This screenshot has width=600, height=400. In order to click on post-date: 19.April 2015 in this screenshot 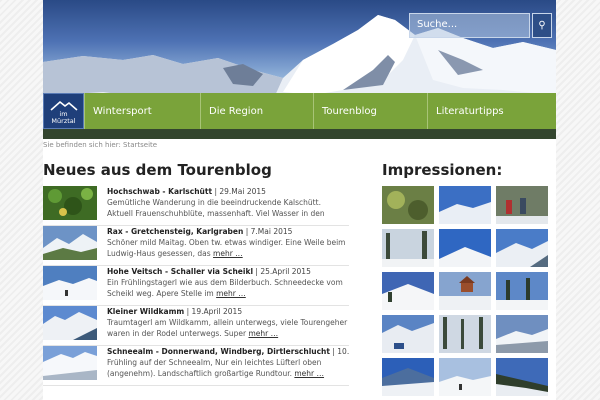, I will do `click(217, 311)`.